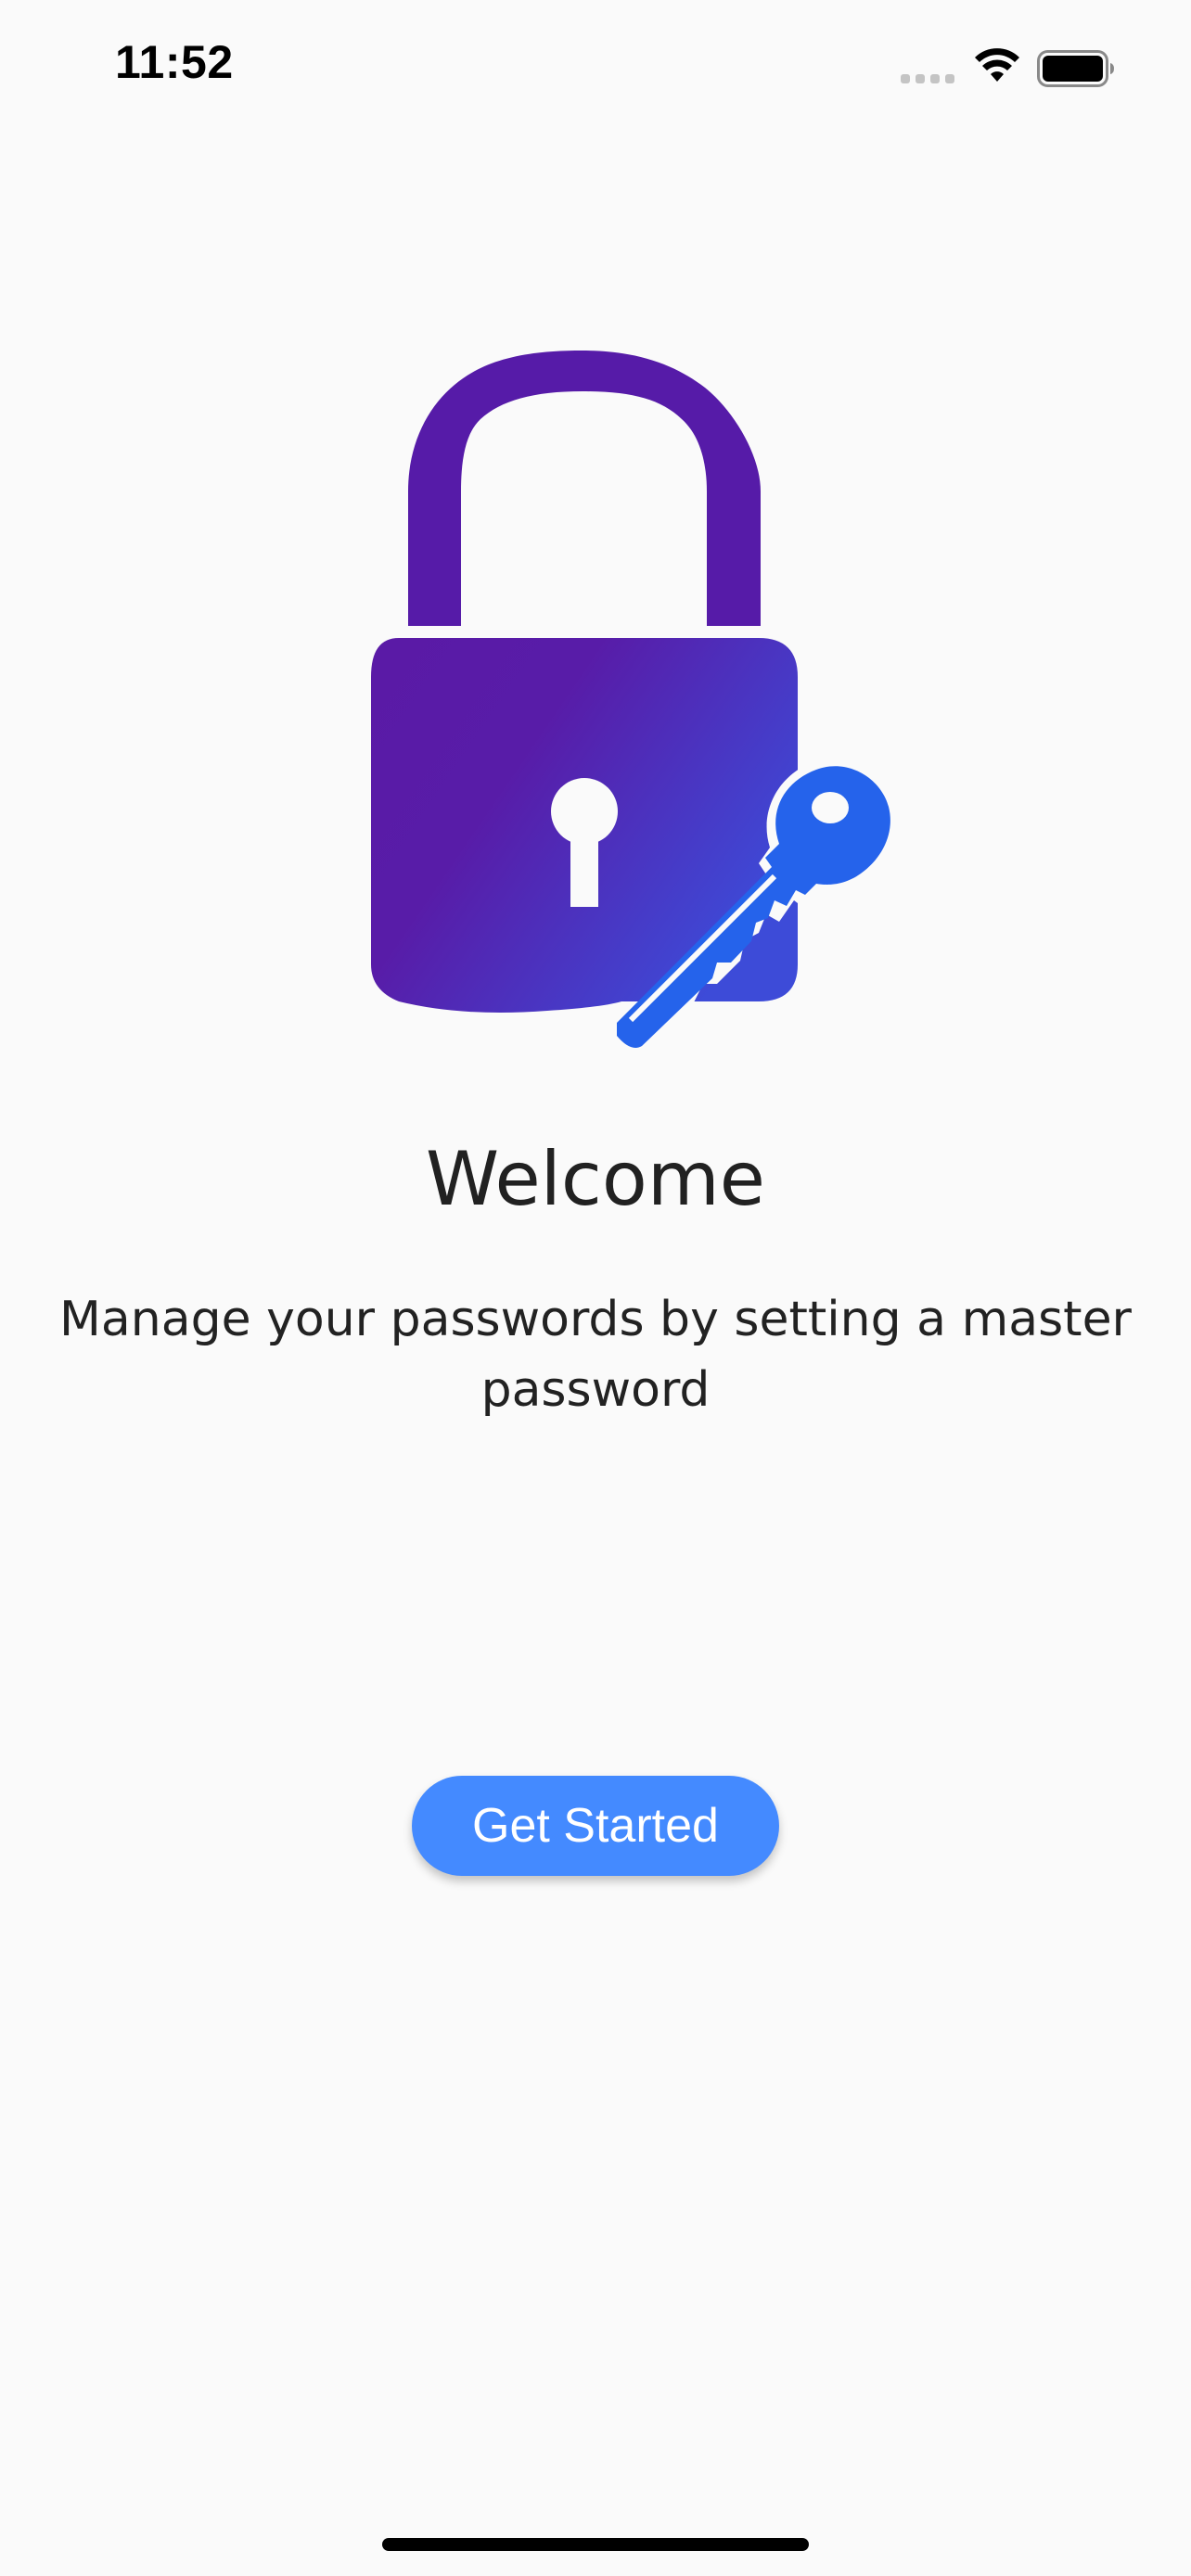 The image size is (1191, 2576). Describe the element at coordinates (636, 702) in the screenshot. I see `lock-and-key-illustration` at that location.